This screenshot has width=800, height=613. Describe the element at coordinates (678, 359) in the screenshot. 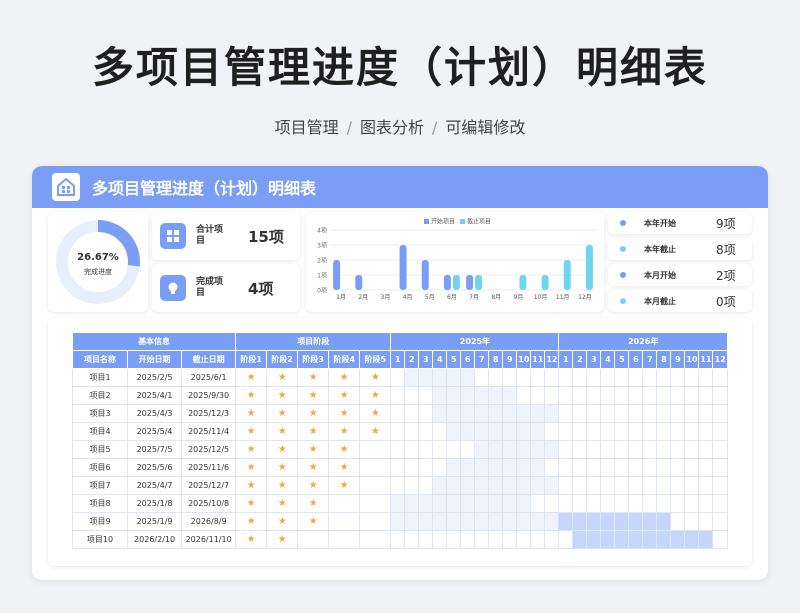

I see `month-header: 9` at that location.